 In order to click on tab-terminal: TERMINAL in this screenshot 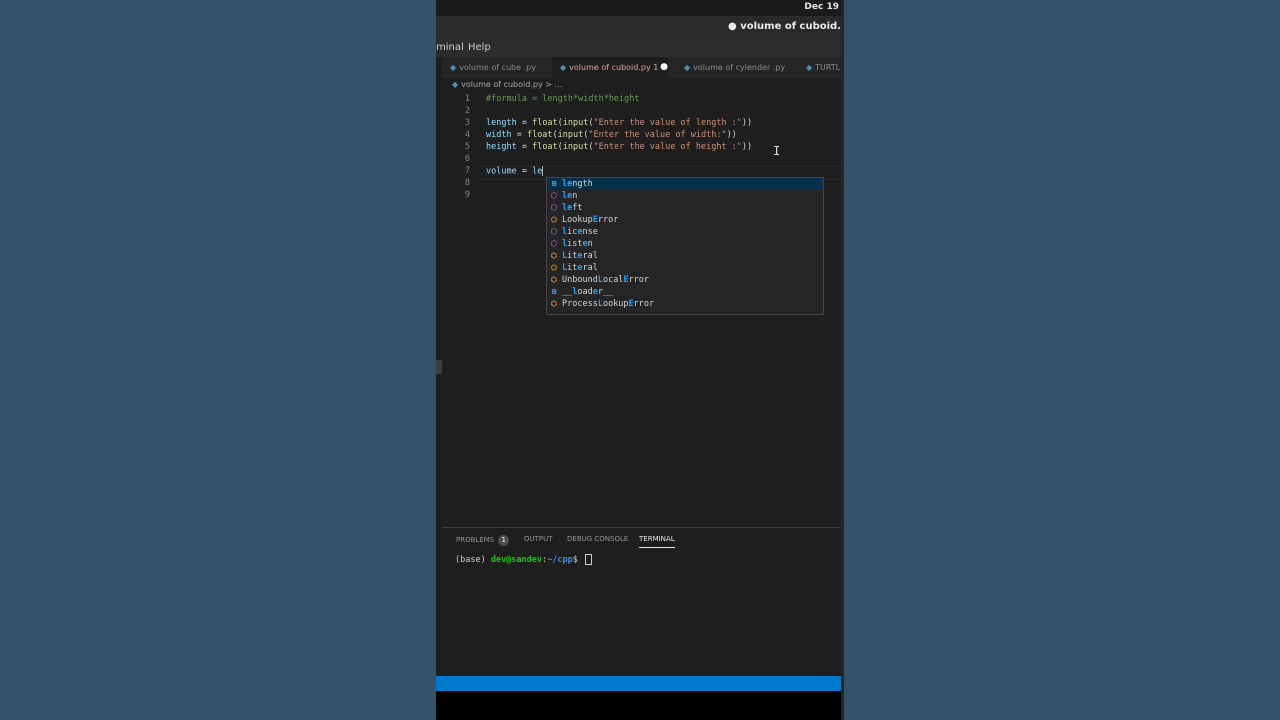, I will do `click(657, 541)`.